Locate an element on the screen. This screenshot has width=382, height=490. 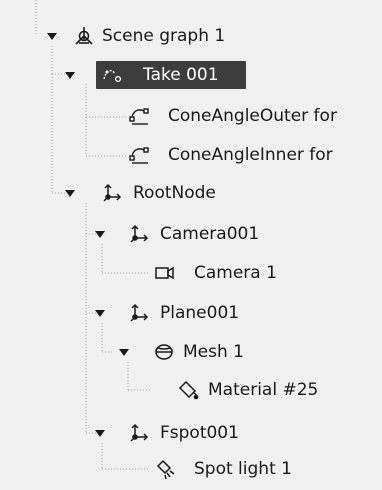
tree-item-label: ConeAngleOuter for is located at coordinates (252, 116).